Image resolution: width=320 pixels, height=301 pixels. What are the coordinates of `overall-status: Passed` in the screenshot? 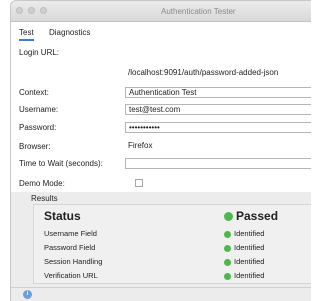 It's located at (251, 216).